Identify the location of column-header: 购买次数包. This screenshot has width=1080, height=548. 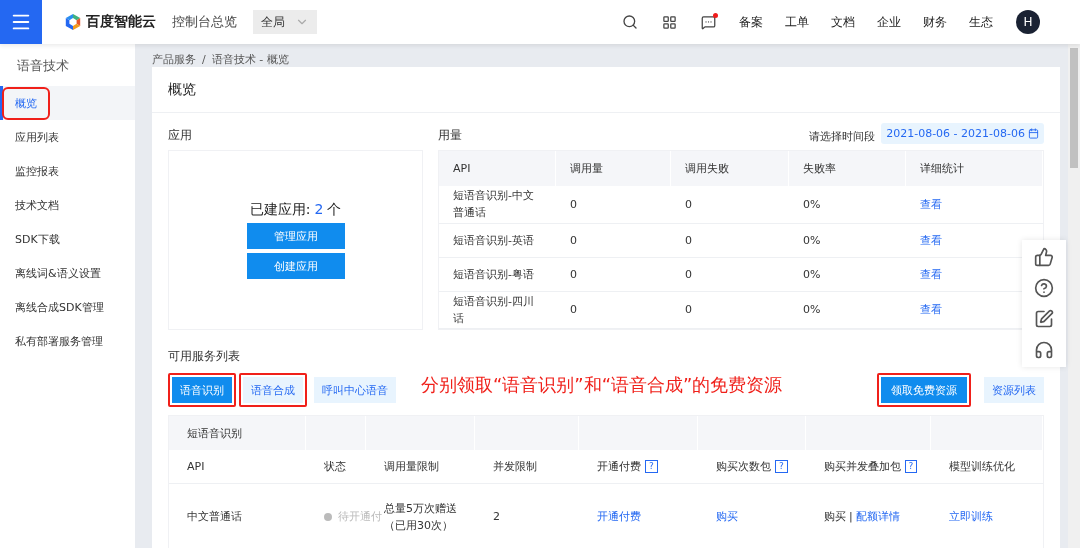
(743, 467).